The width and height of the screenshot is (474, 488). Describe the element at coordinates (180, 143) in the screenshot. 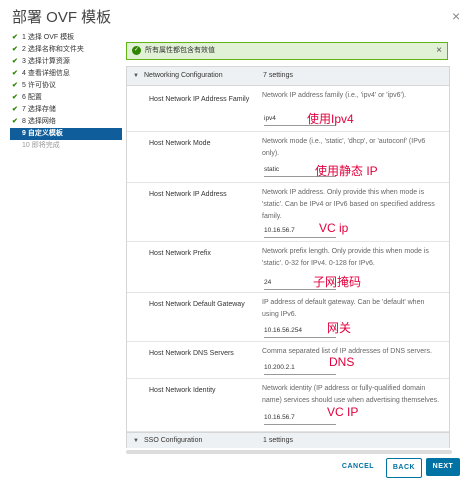

I see `setting-label: Host Network Mode` at that location.